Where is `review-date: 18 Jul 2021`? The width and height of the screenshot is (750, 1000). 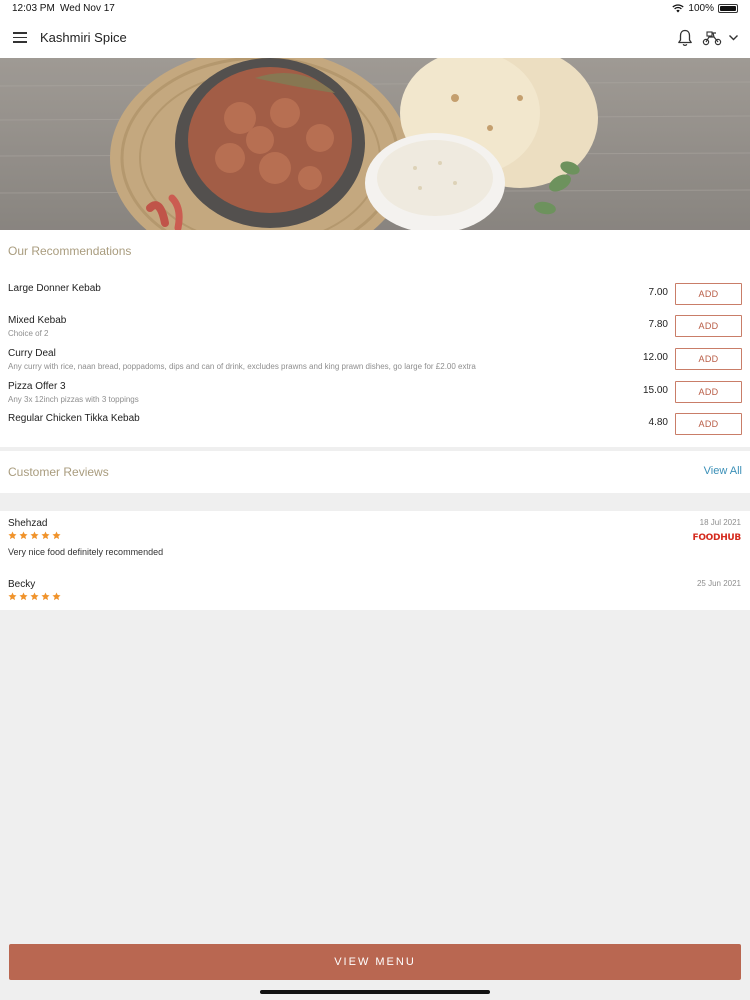 review-date: 18 Jul 2021 is located at coordinates (720, 522).